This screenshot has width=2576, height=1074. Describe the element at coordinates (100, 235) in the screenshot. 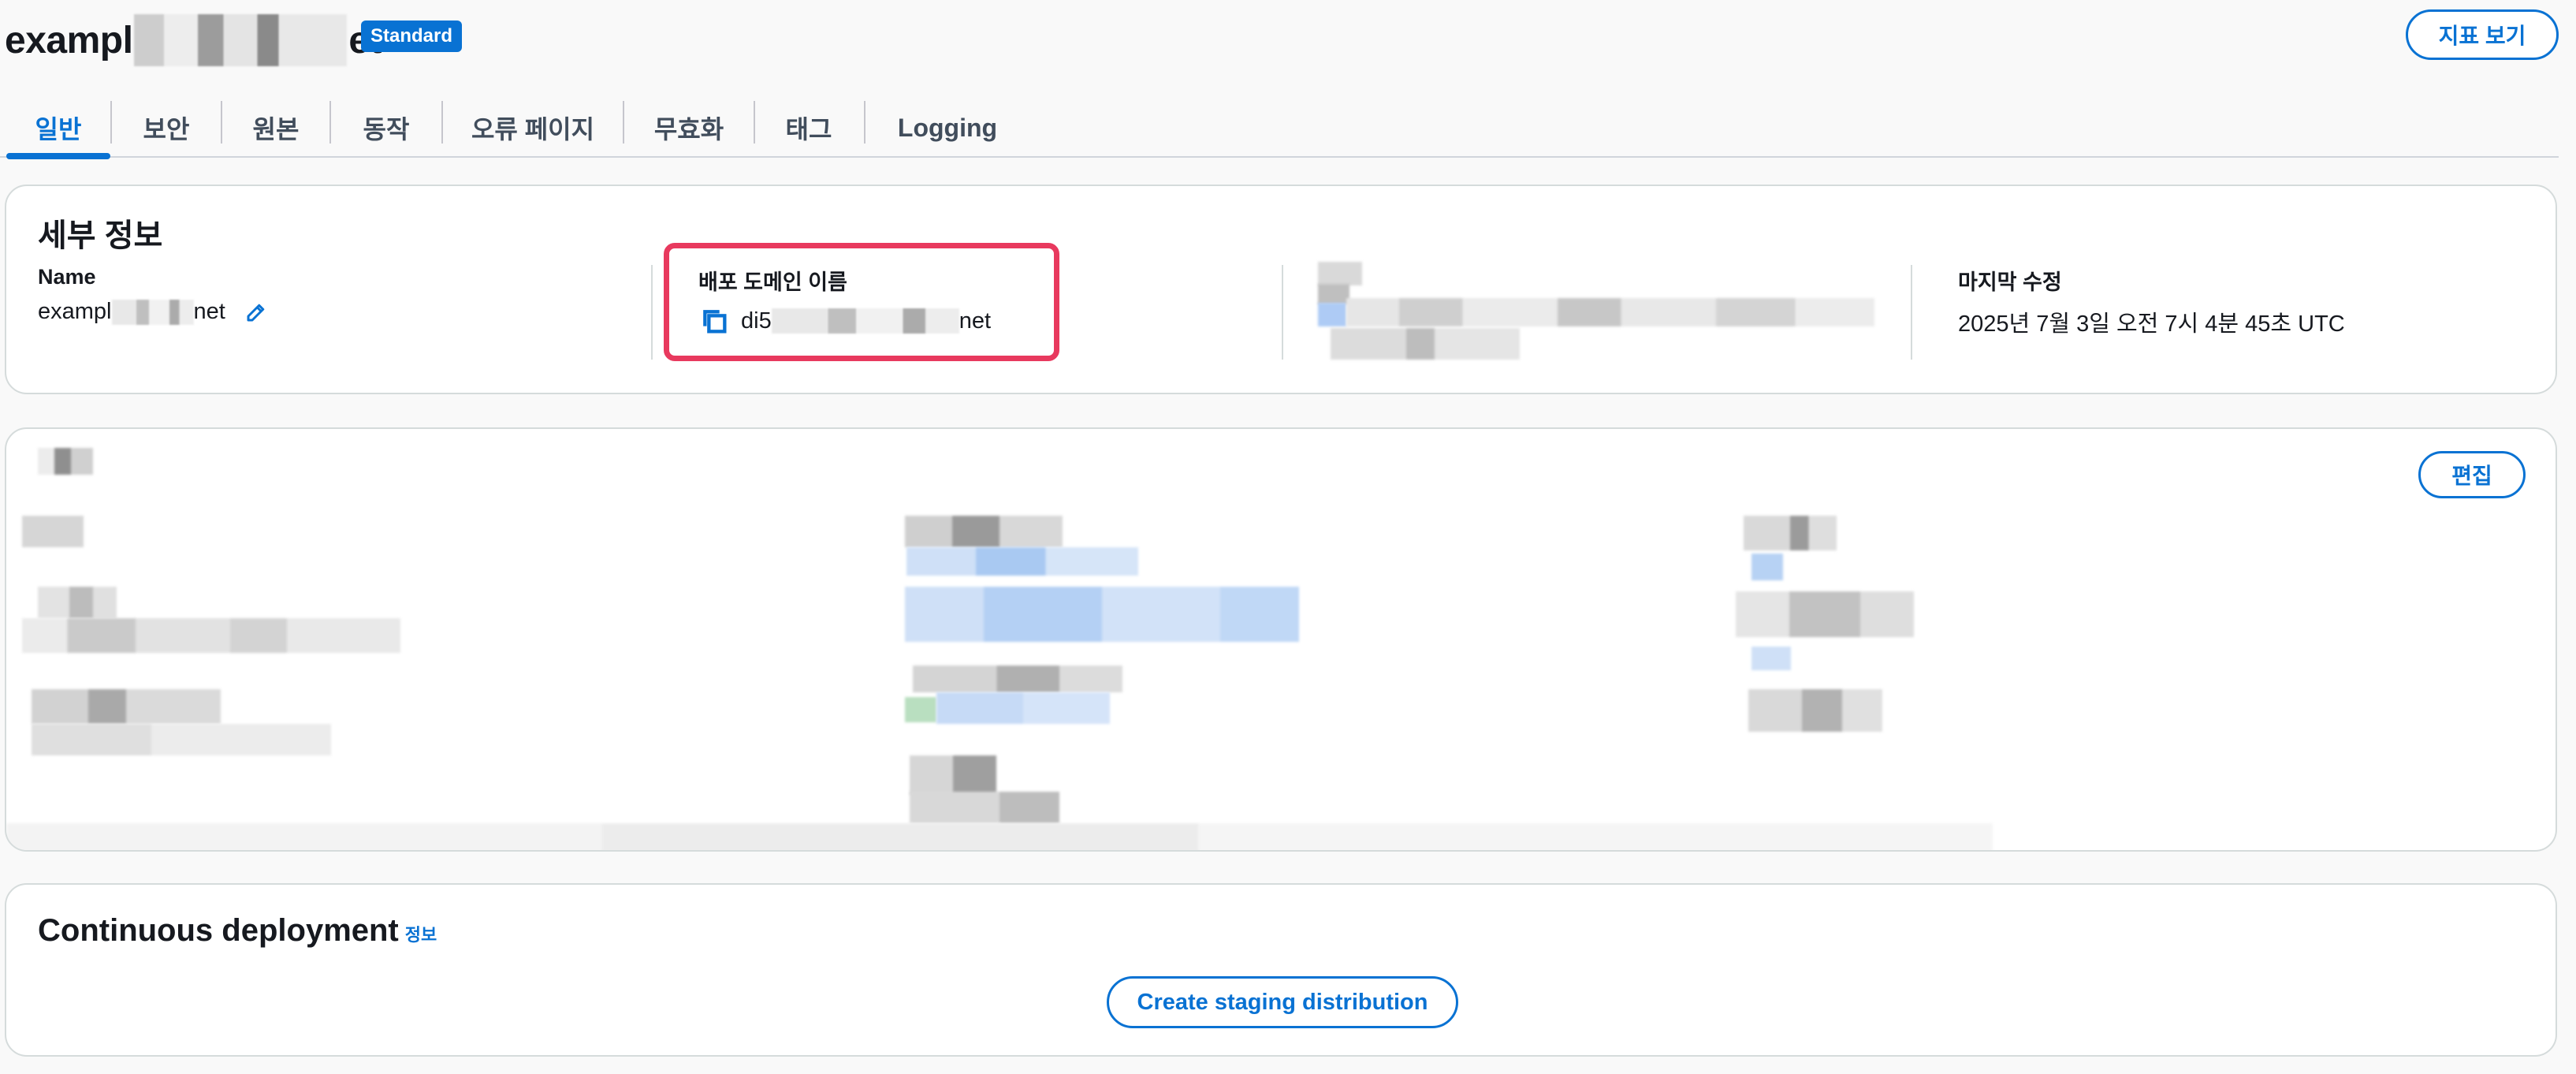

I see `details-title: 세부 정보` at that location.